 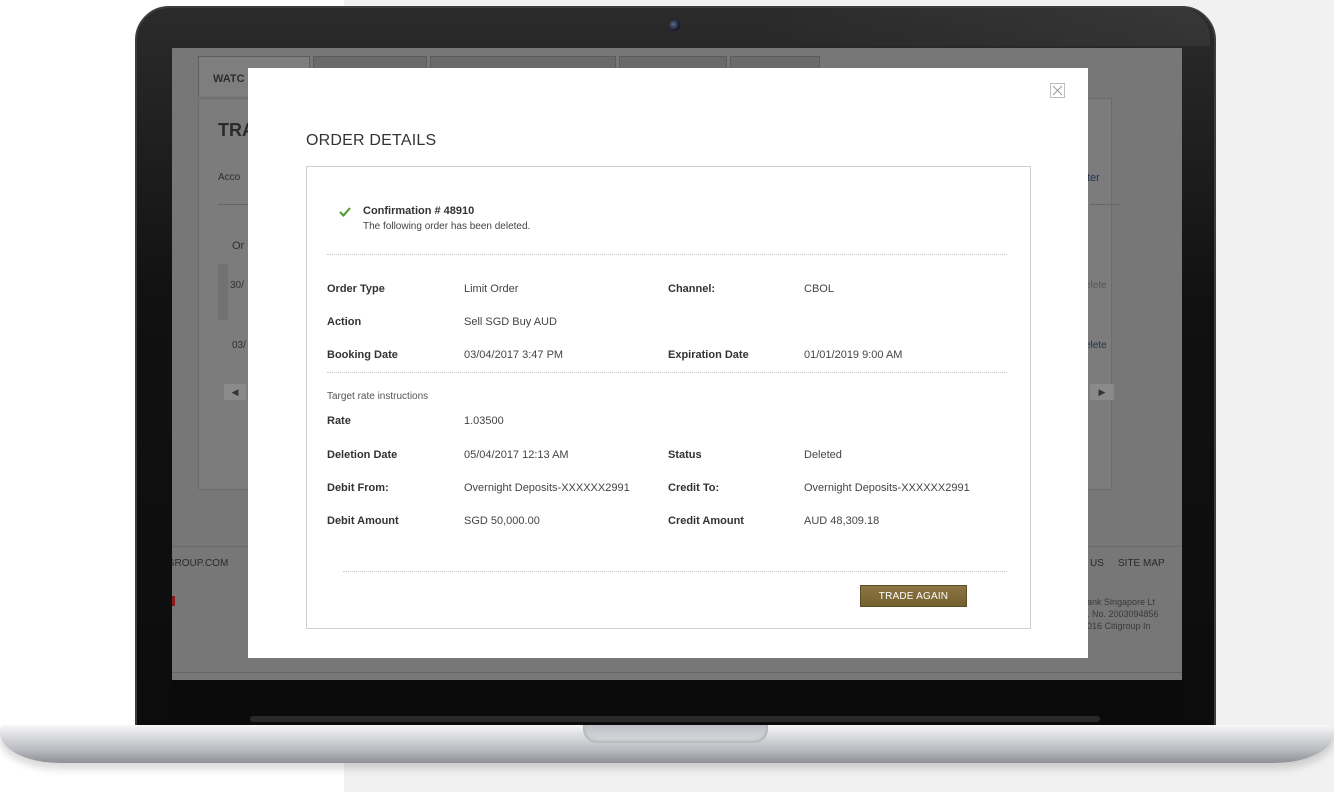 I want to click on scroll-right-icon: ▶, so click(x=1102, y=392).